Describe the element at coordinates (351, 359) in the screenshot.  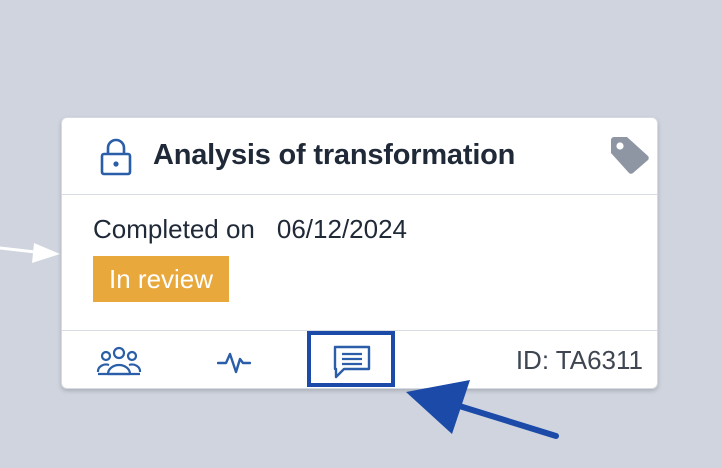
I see `comment-highlight-box` at that location.